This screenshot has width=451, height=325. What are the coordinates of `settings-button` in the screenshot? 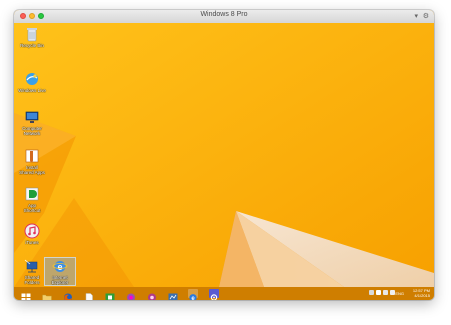 It's located at (214, 294).